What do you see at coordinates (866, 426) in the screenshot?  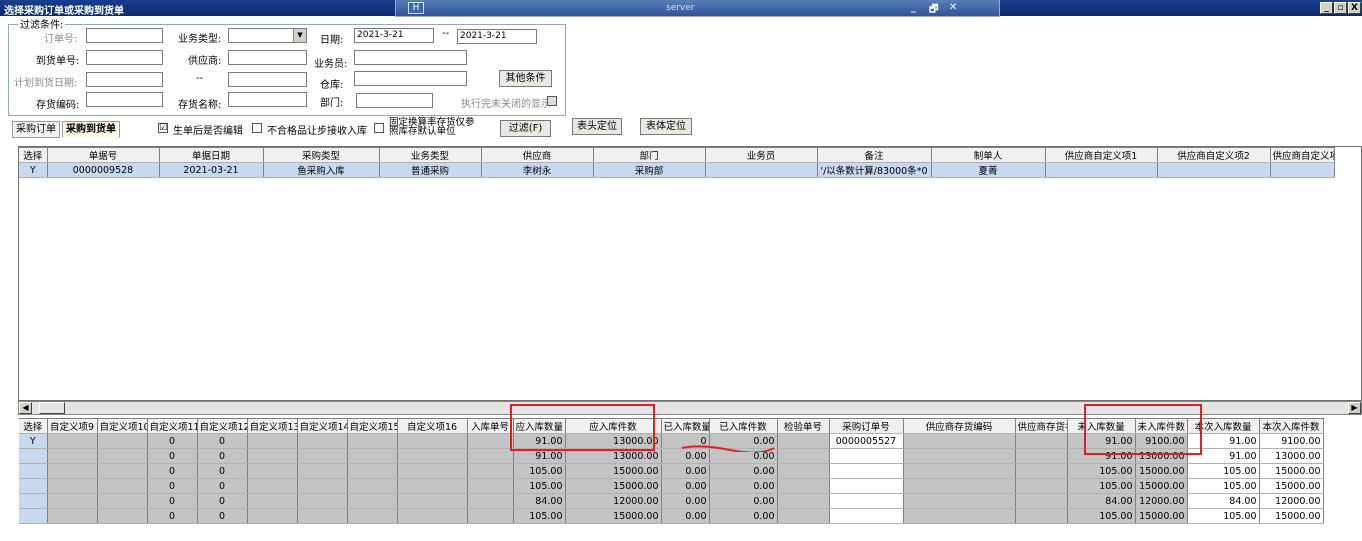 I see `column-header: 采购订单号` at bounding box center [866, 426].